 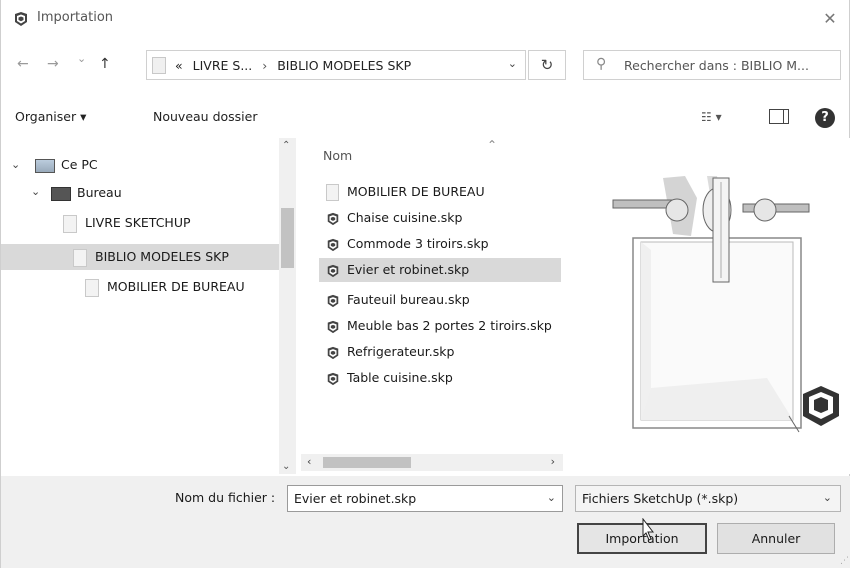 What do you see at coordinates (844, 561) in the screenshot?
I see `resize-grip-icon: ⋰` at bounding box center [844, 561].